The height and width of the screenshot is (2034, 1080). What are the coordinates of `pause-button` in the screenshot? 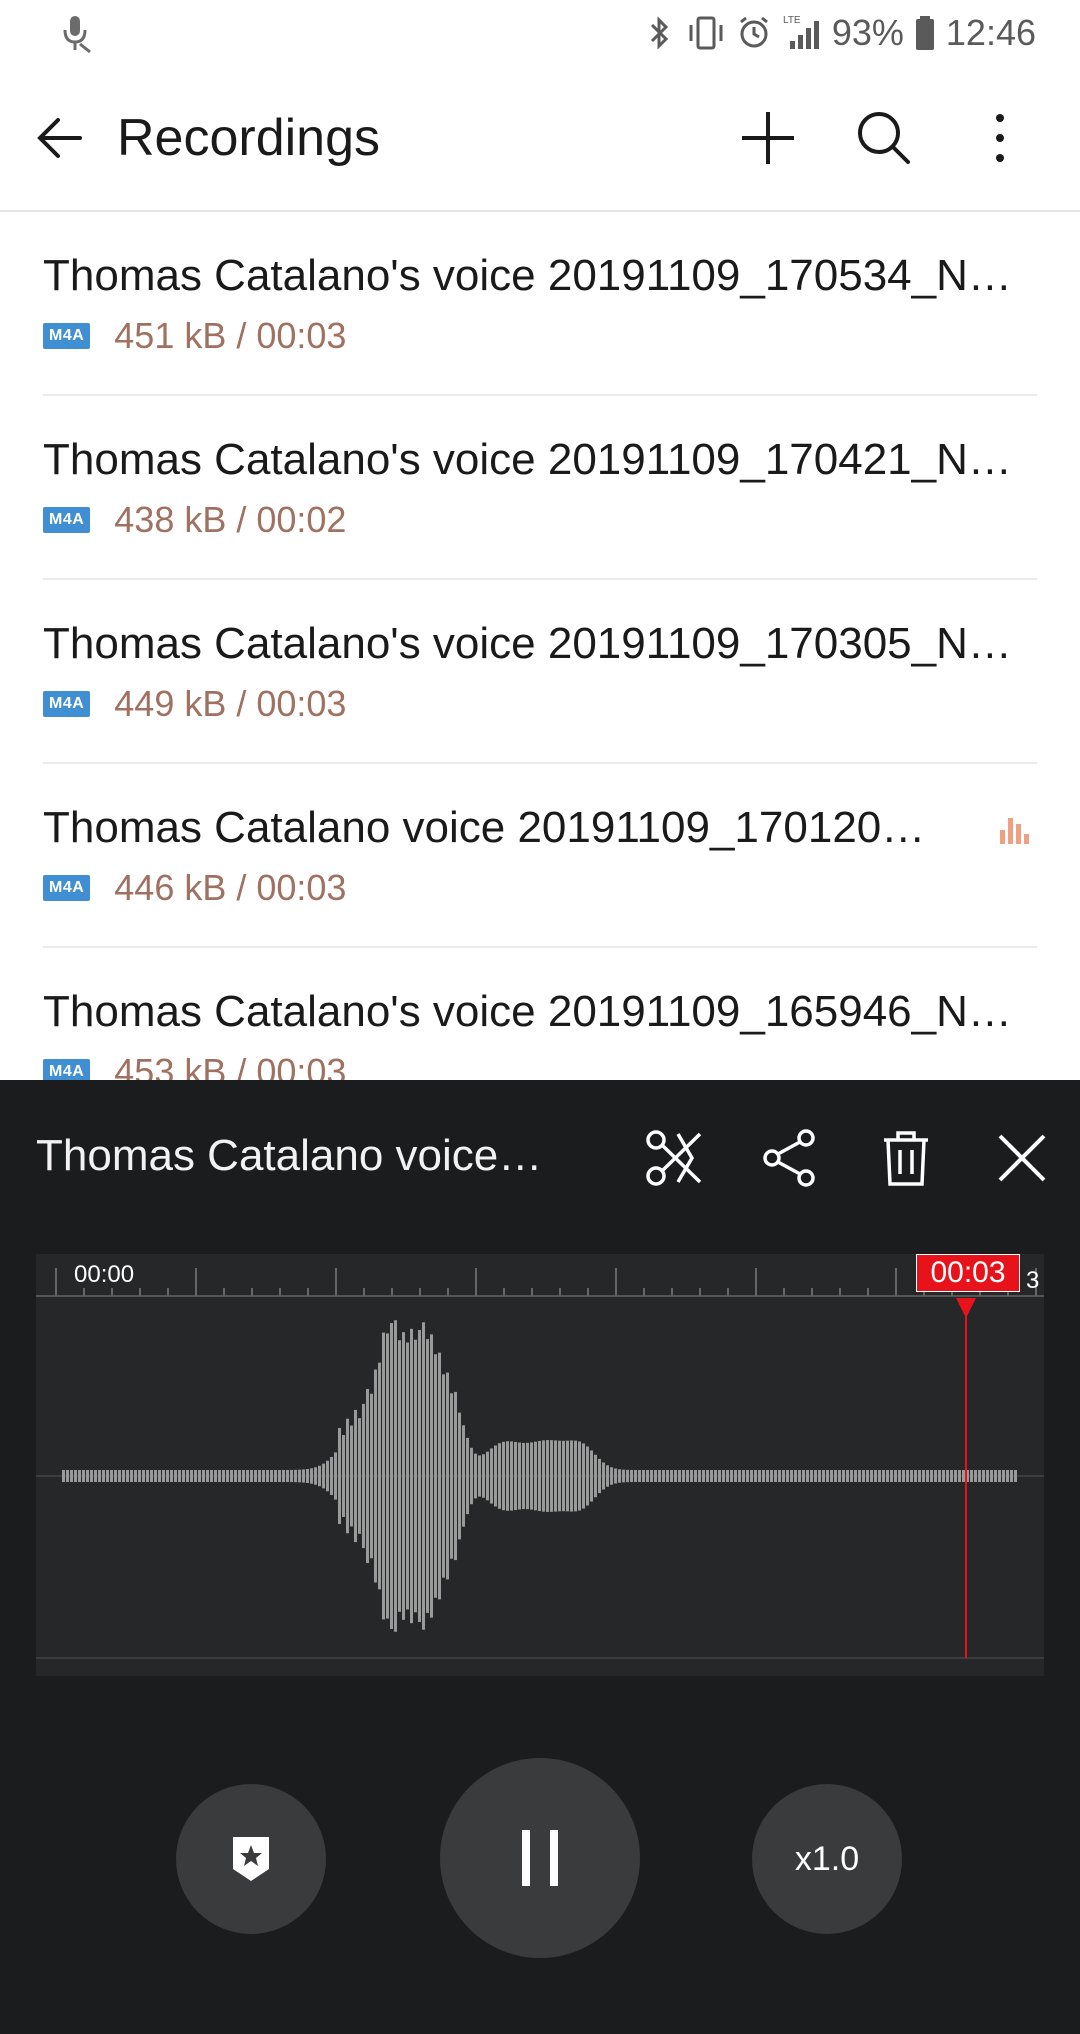 It's located at (540, 1858).